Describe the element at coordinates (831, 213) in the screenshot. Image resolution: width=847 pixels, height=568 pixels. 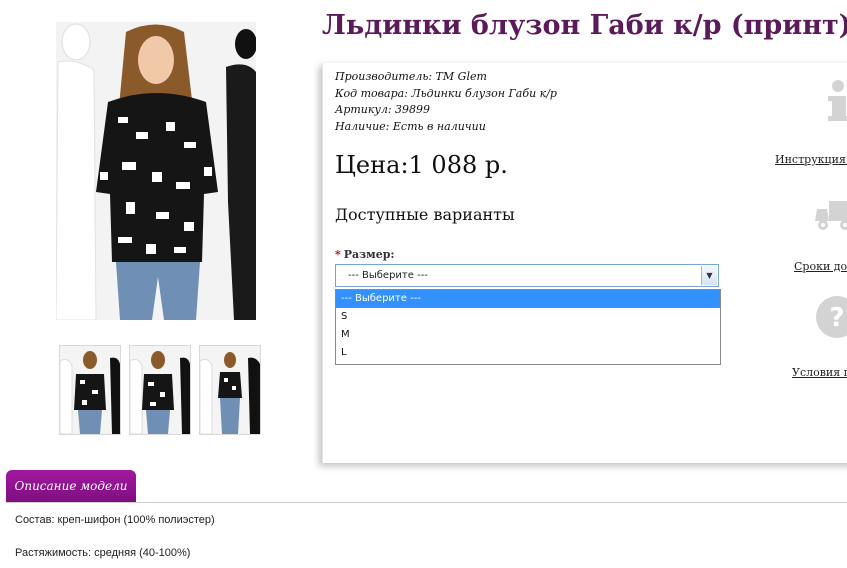
I see `truck-icon` at that location.